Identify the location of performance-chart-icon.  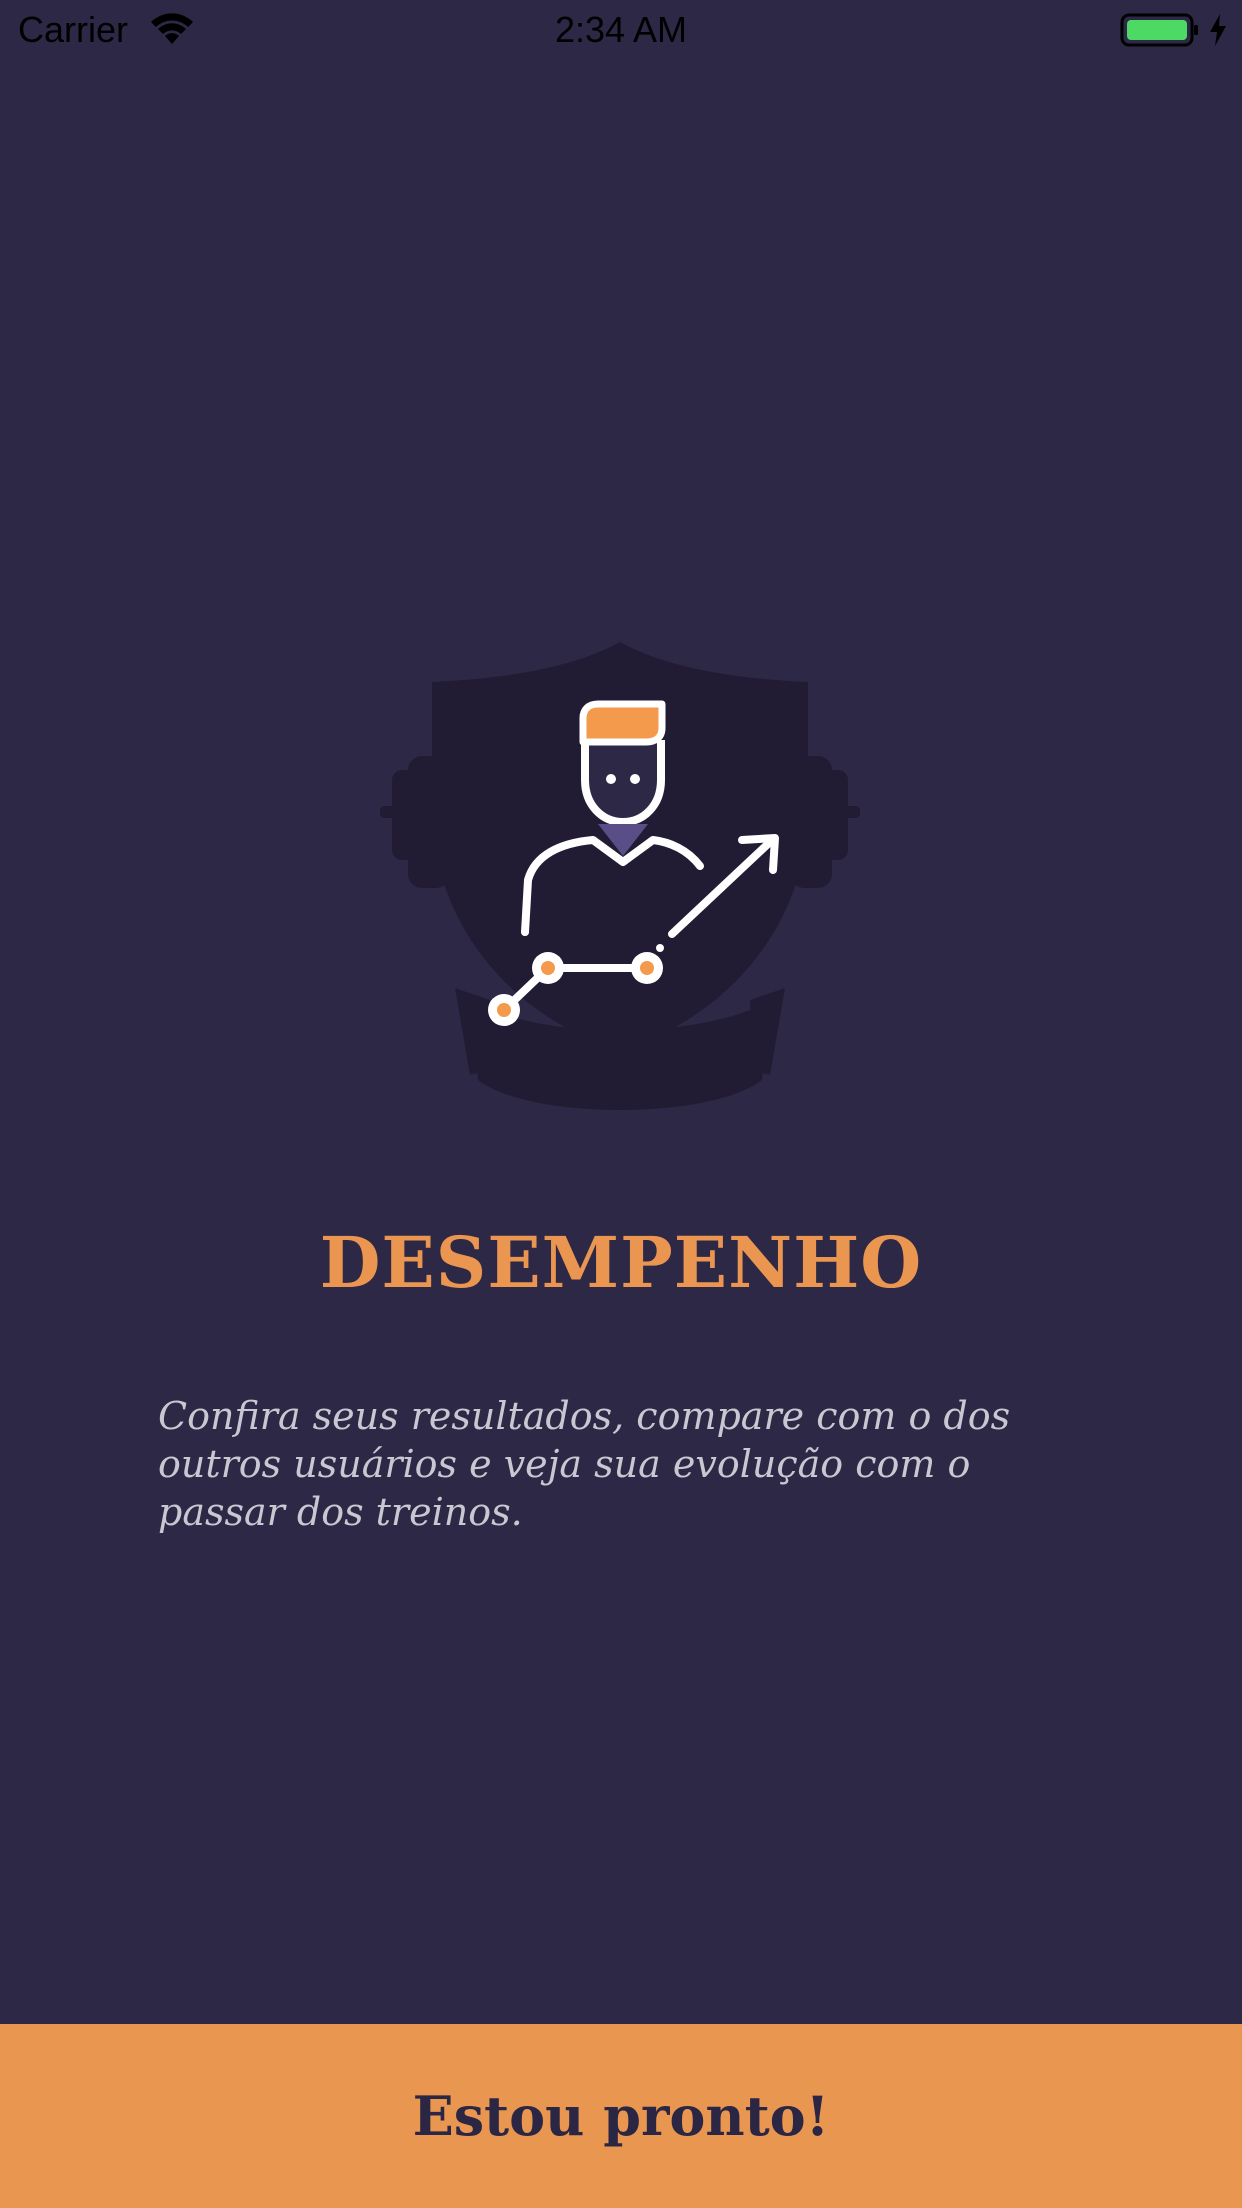
(620, 876).